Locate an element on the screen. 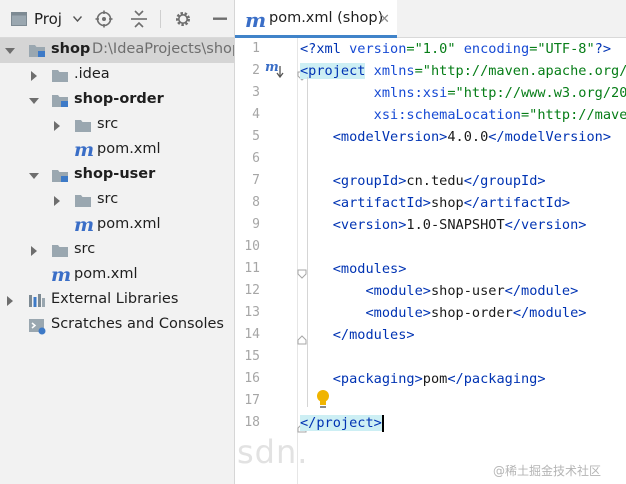 Image resolution: width=626 pixels, height=484 pixels. tree-item-label: shop-order is located at coordinates (119, 99).